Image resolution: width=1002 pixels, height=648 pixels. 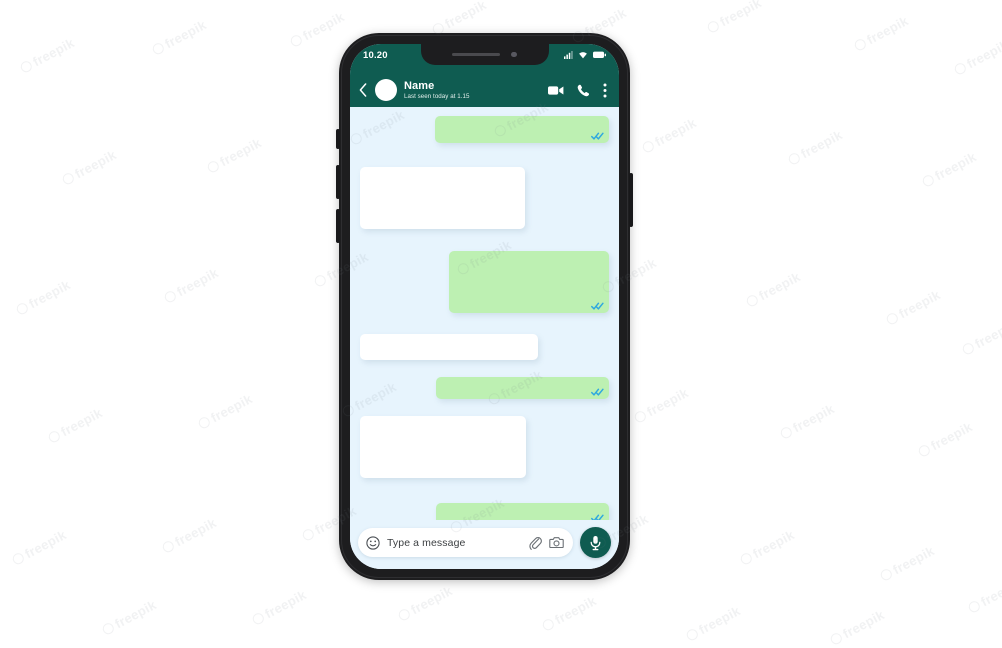 What do you see at coordinates (514, 54) in the screenshot?
I see `front-camera` at bounding box center [514, 54].